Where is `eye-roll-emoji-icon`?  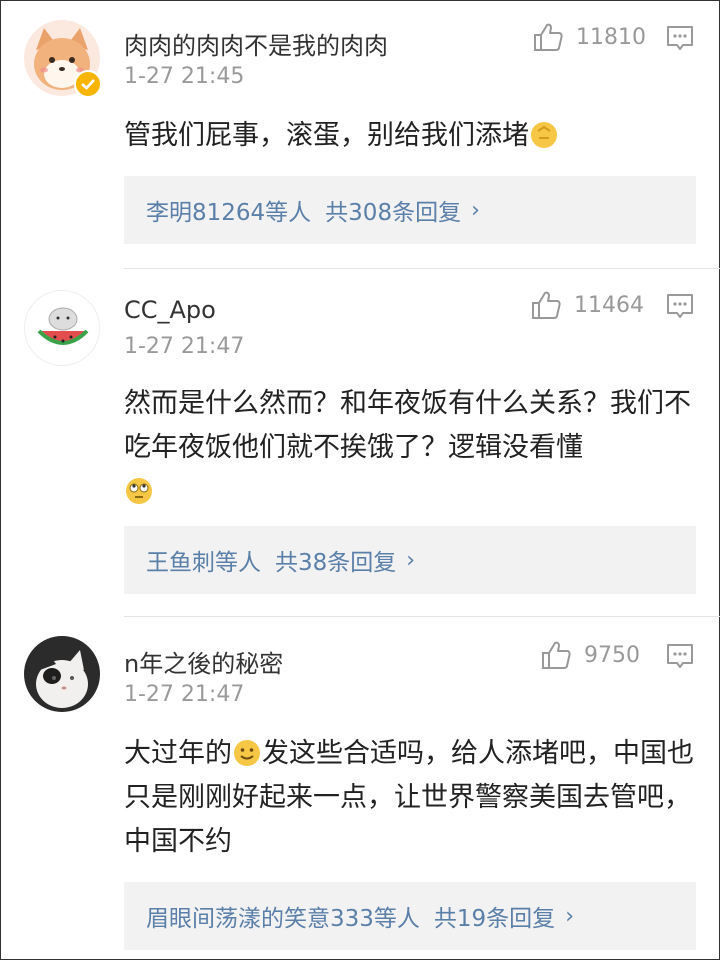 eye-roll-emoji-icon is located at coordinates (139, 491).